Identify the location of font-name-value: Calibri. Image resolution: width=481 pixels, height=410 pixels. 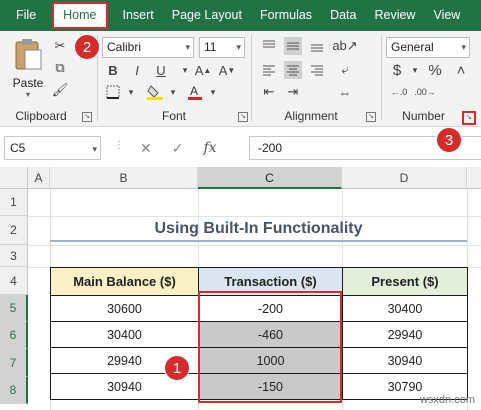
(124, 47).